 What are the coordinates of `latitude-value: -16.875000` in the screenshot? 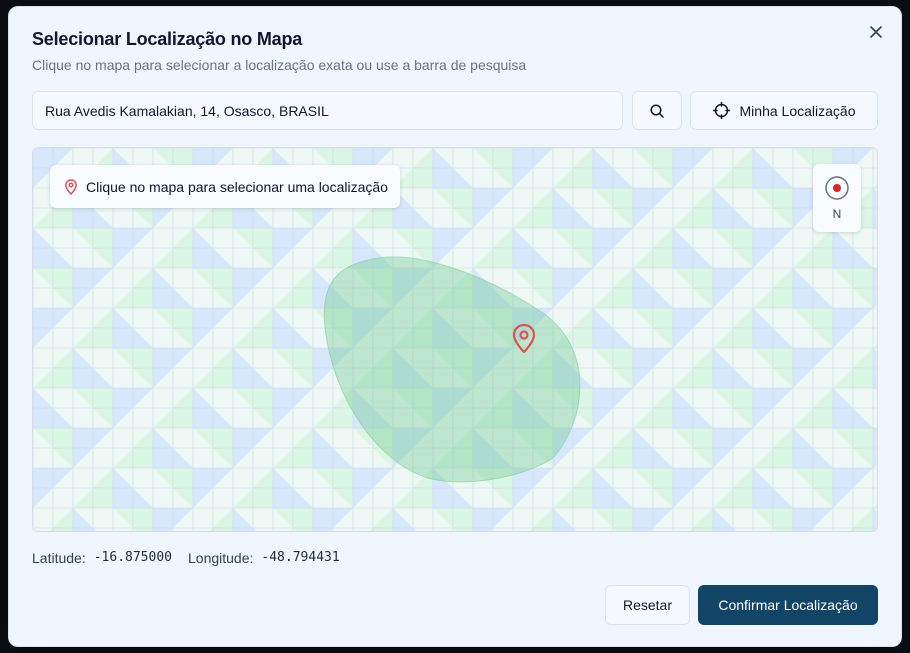 It's located at (132, 557).